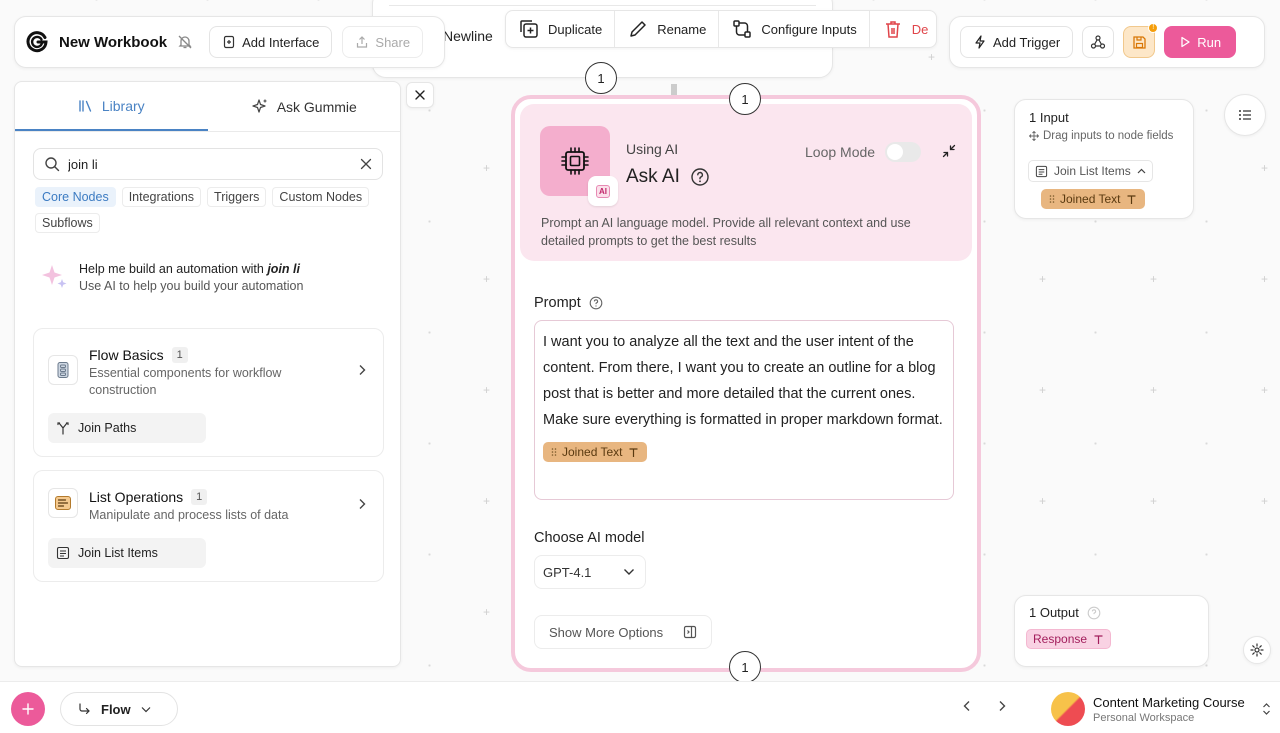 This screenshot has width=1280, height=733. What do you see at coordinates (138, 355) in the screenshot?
I see `category-title: Flow Basics 1` at bounding box center [138, 355].